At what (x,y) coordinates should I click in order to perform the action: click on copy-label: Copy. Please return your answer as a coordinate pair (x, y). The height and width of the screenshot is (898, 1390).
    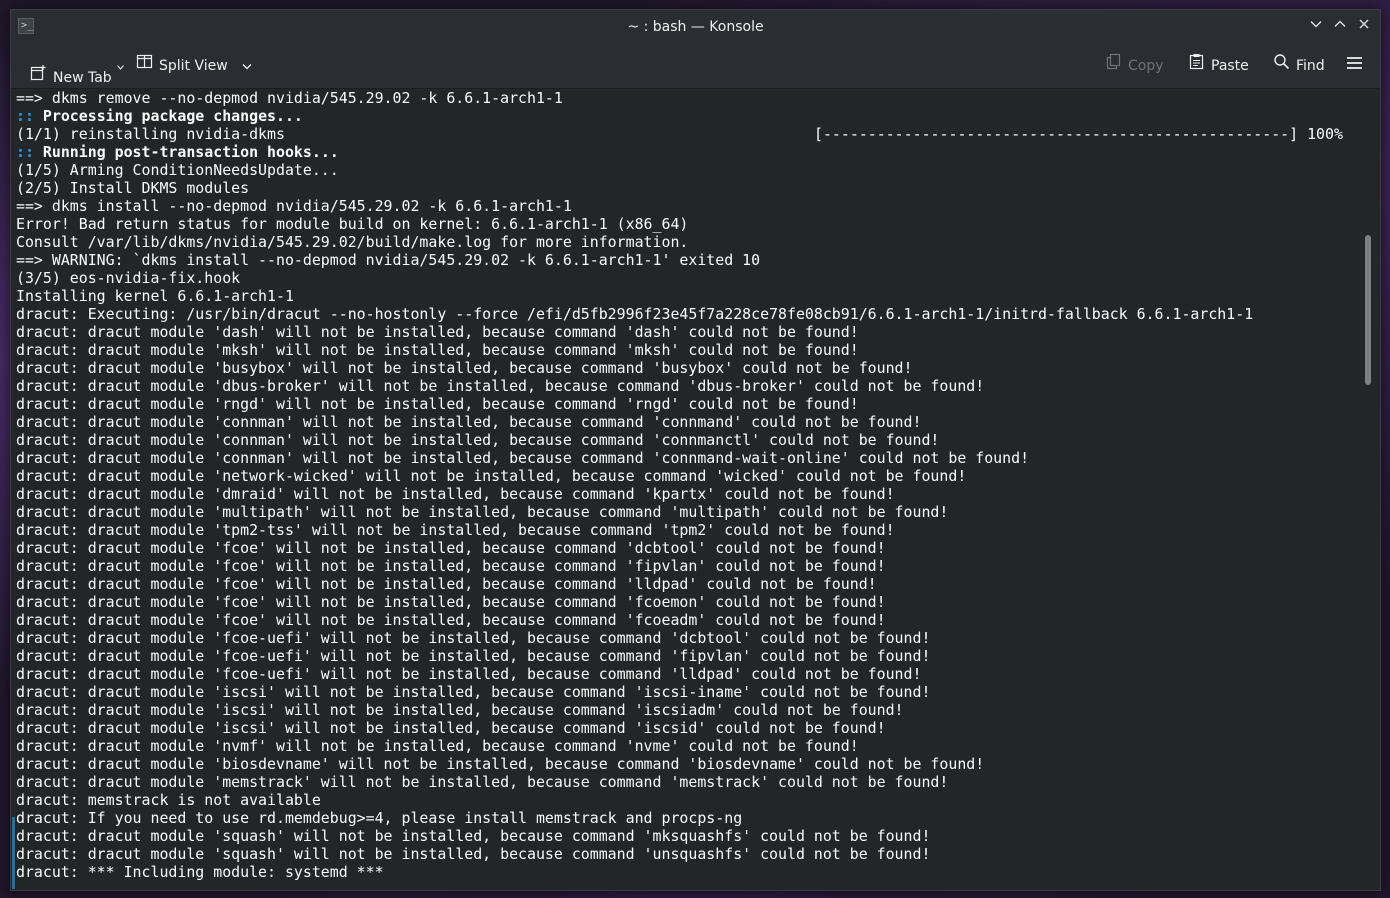
    Looking at the image, I should click on (1146, 66).